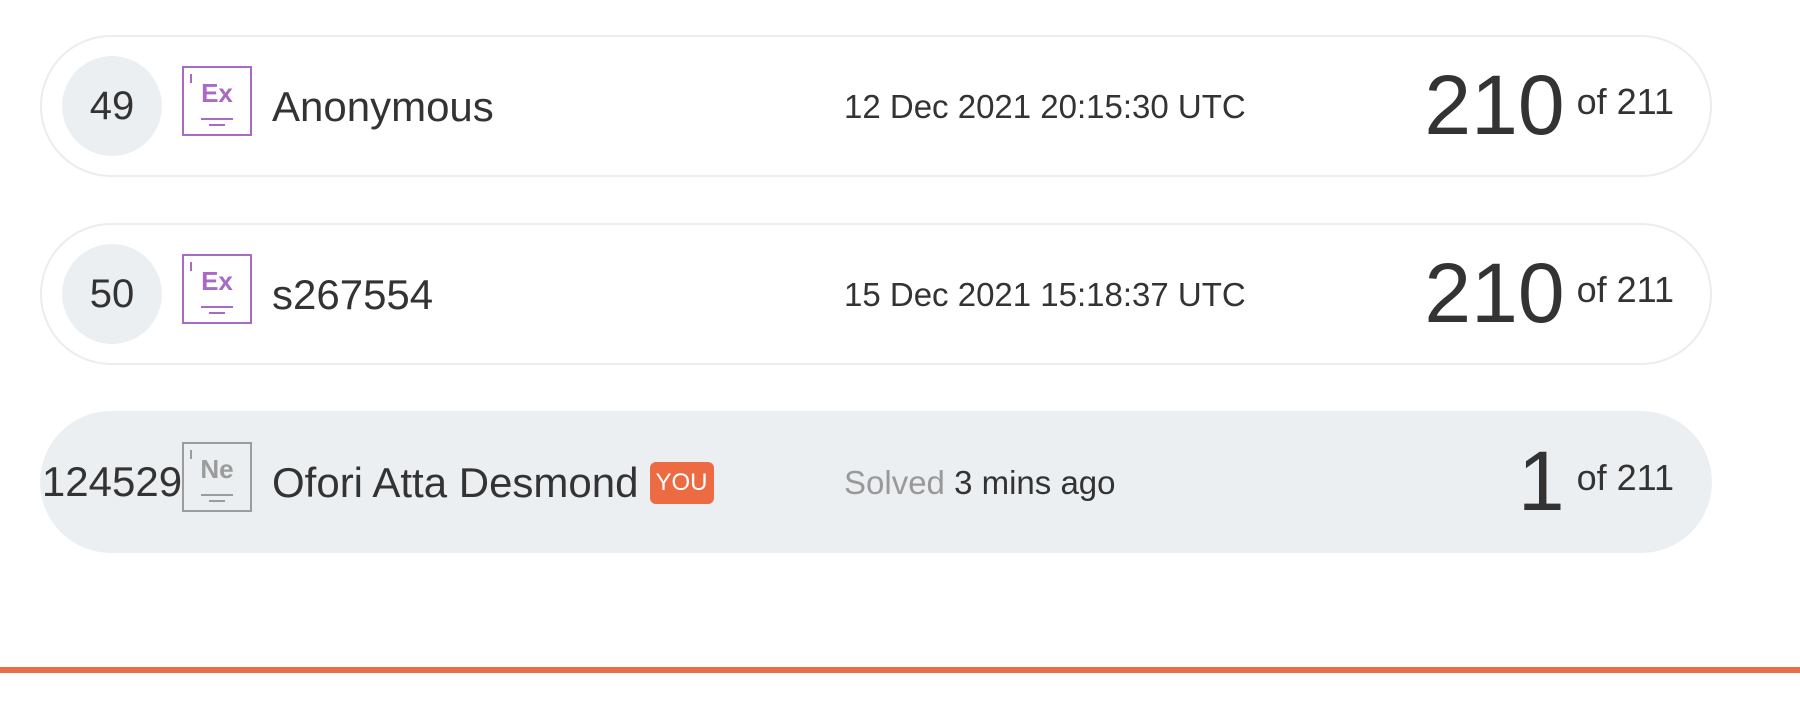 This screenshot has width=1800, height=722. What do you see at coordinates (112, 481) in the screenshot?
I see `rank-number: 124529` at bounding box center [112, 481].